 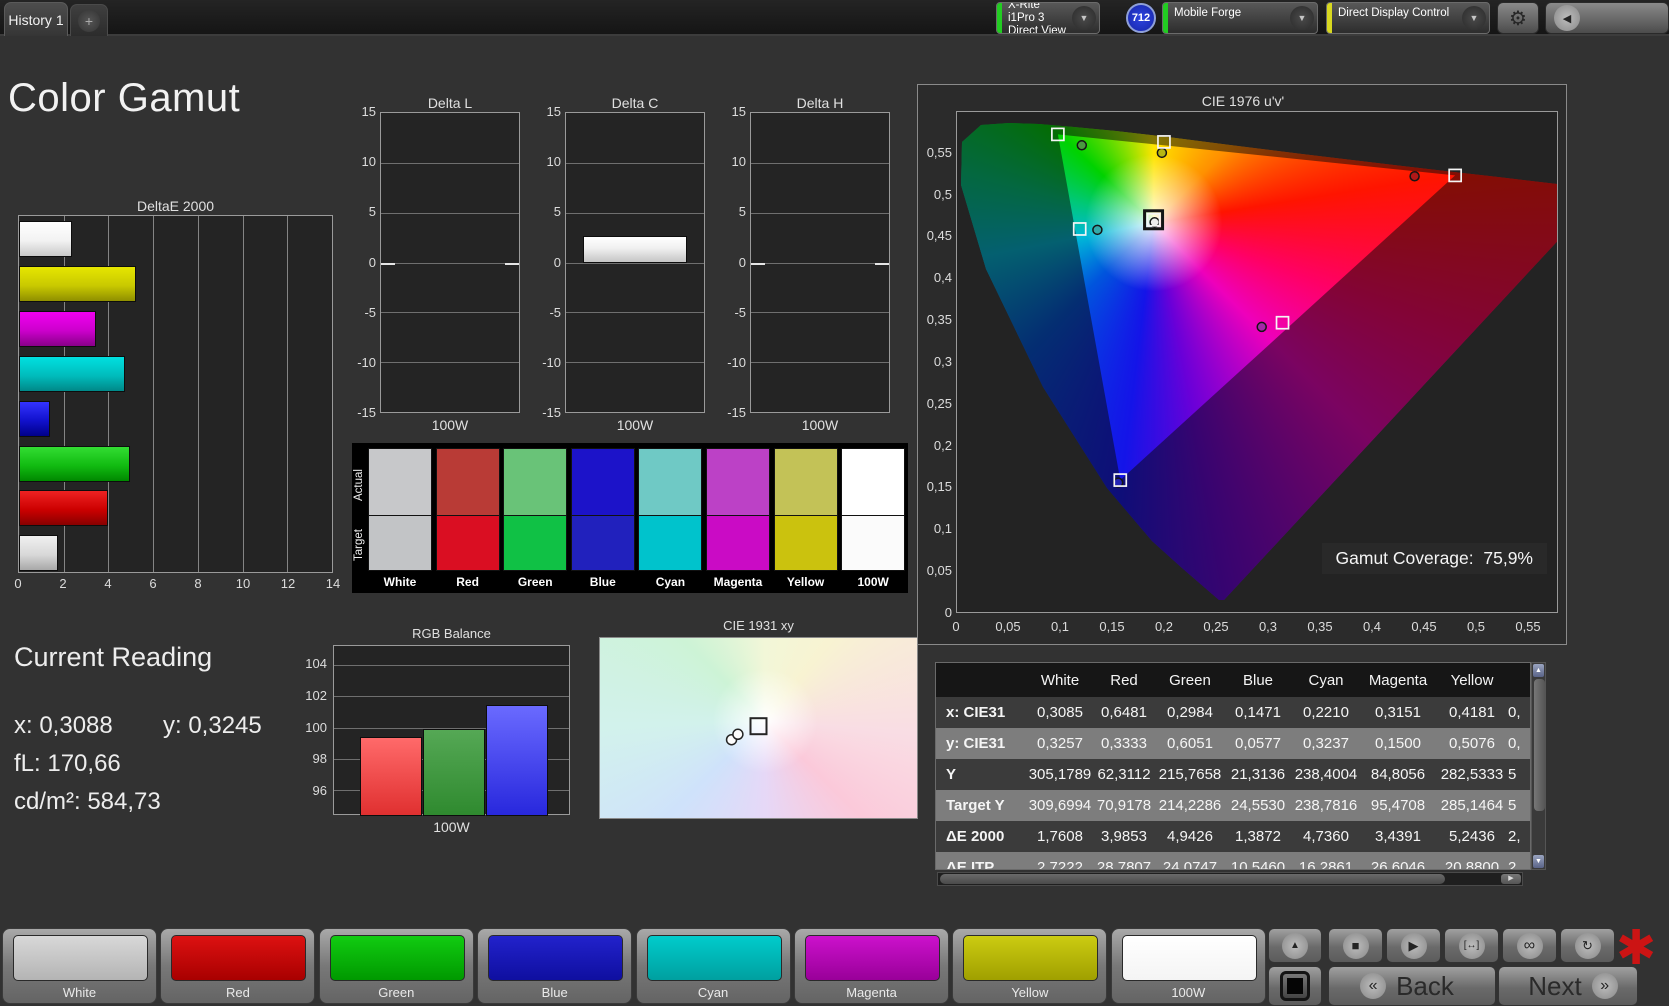 What do you see at coordinates (555, 312) in the screenshot?
I see `y-tick-label: -5` at bounding box center [555, 312].